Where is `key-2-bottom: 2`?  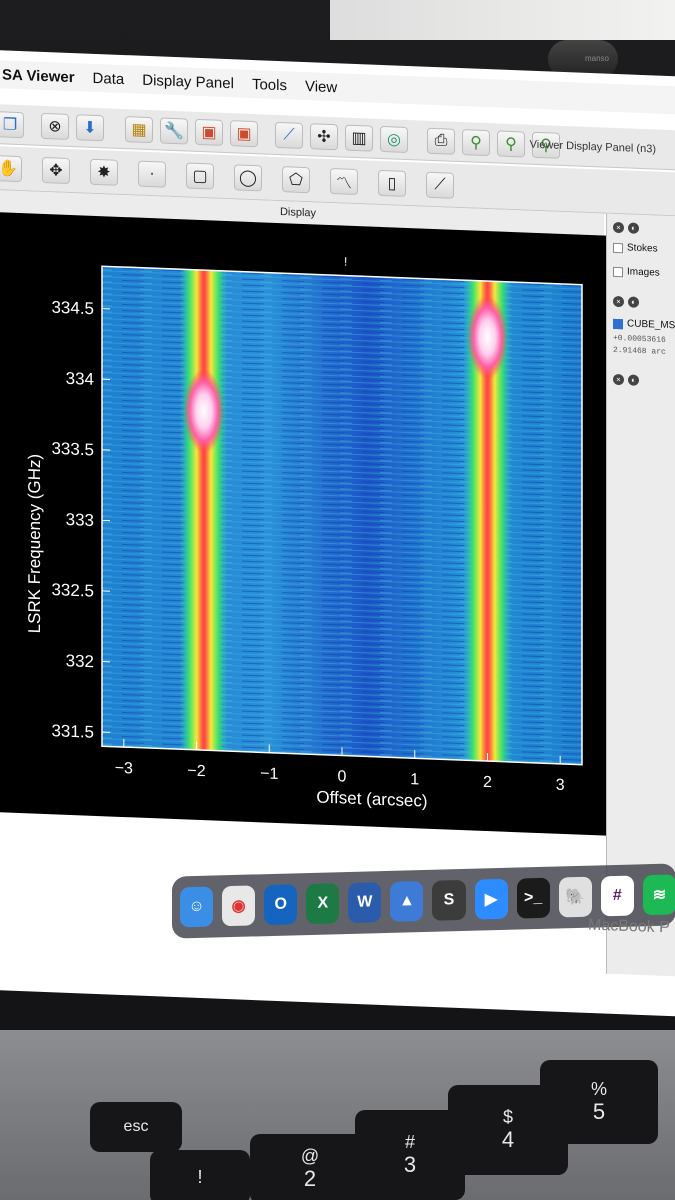 key-2-bottom: 2 is located at coordinates (310, 1178).